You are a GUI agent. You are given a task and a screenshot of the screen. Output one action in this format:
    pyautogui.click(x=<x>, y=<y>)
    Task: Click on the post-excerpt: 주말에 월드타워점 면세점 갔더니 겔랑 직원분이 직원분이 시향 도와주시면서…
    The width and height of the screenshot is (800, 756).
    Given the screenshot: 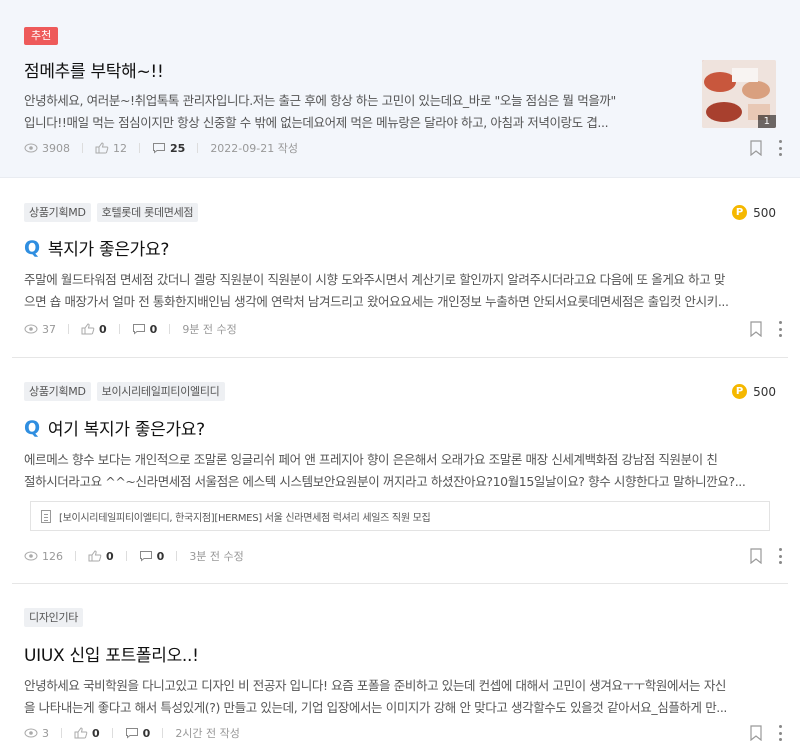 What is the action you would take?
    pyautogui.click(x=399, y=291)
    